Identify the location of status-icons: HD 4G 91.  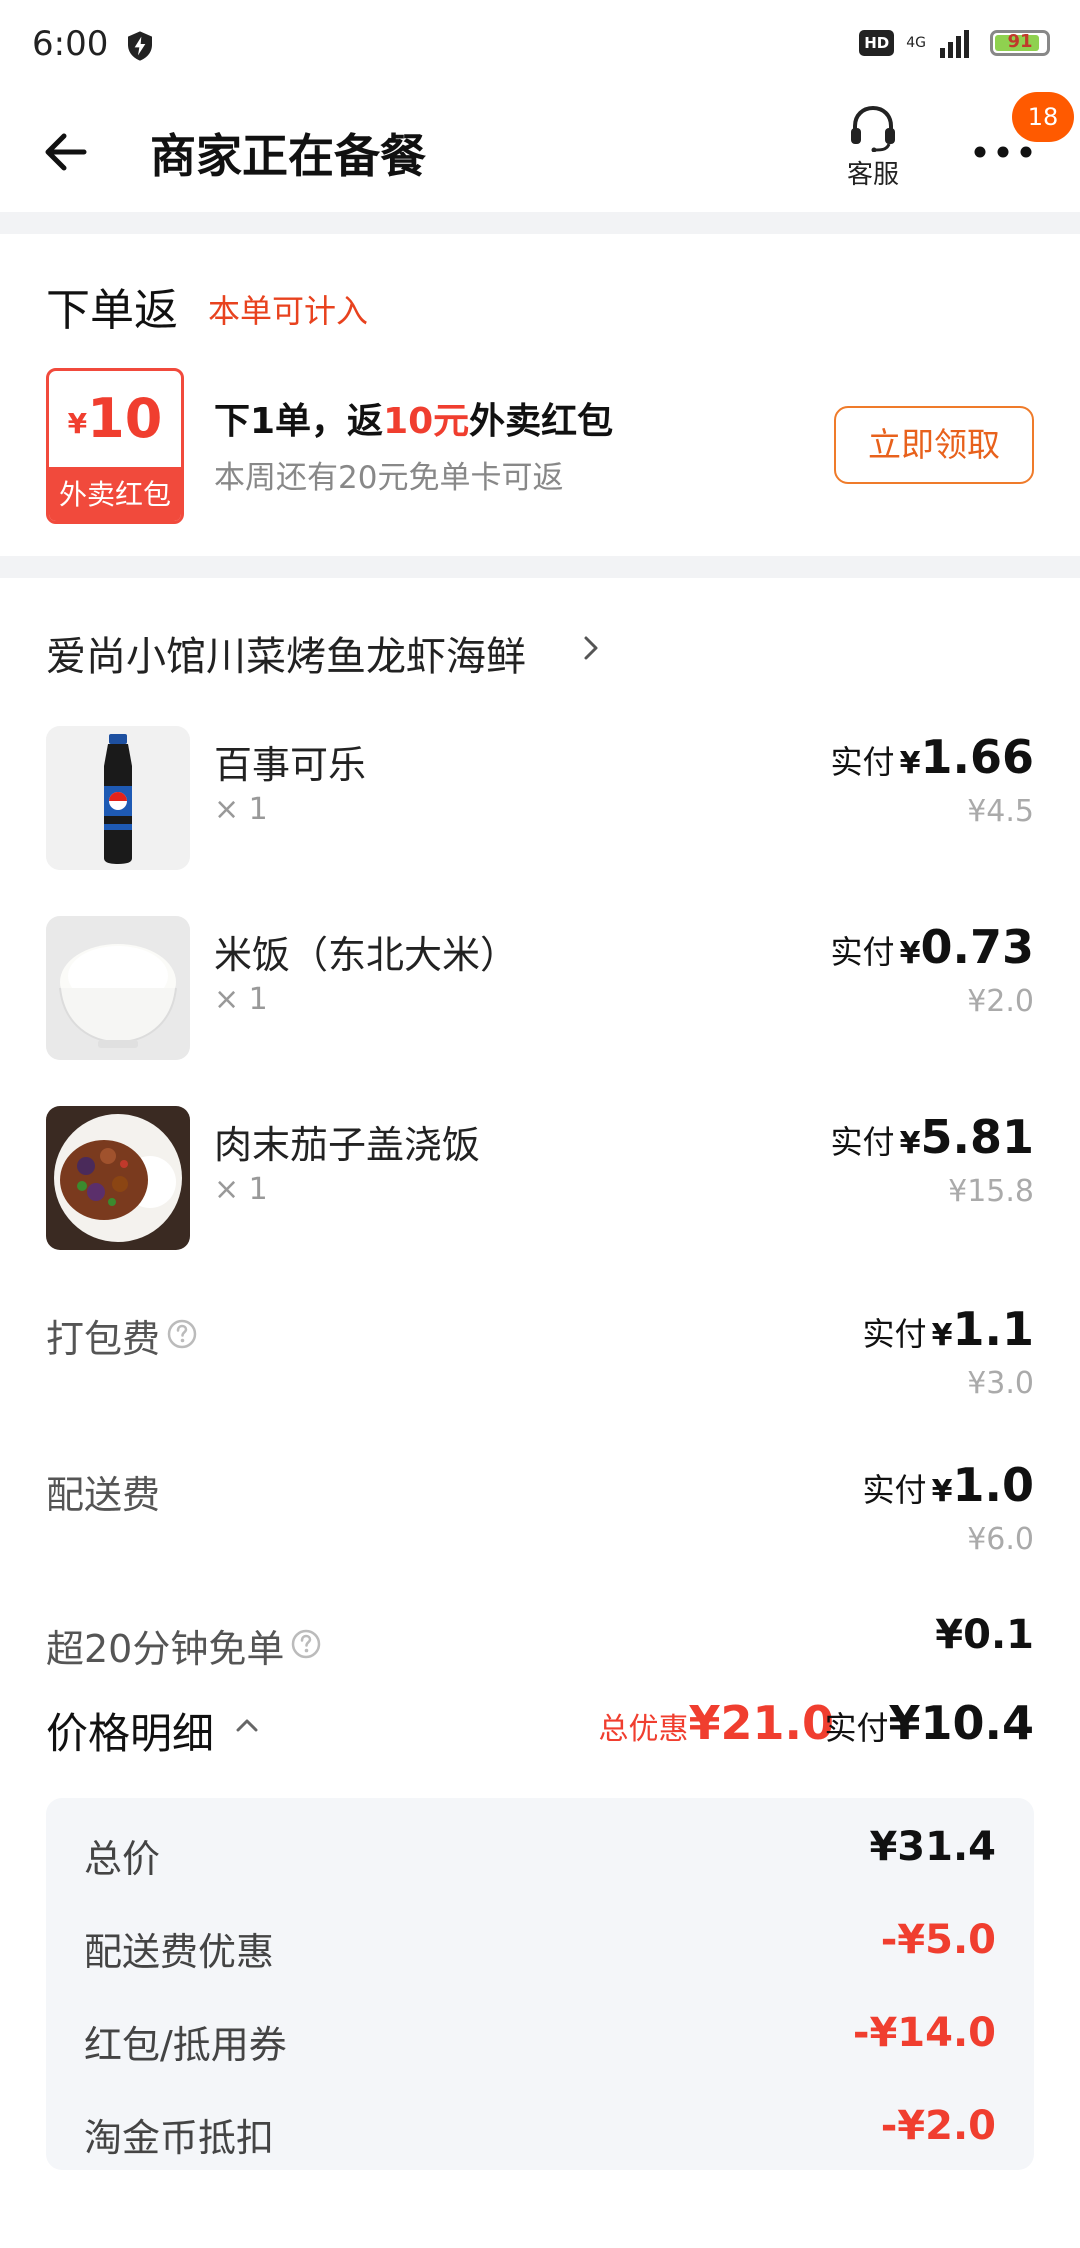
(954, 43).